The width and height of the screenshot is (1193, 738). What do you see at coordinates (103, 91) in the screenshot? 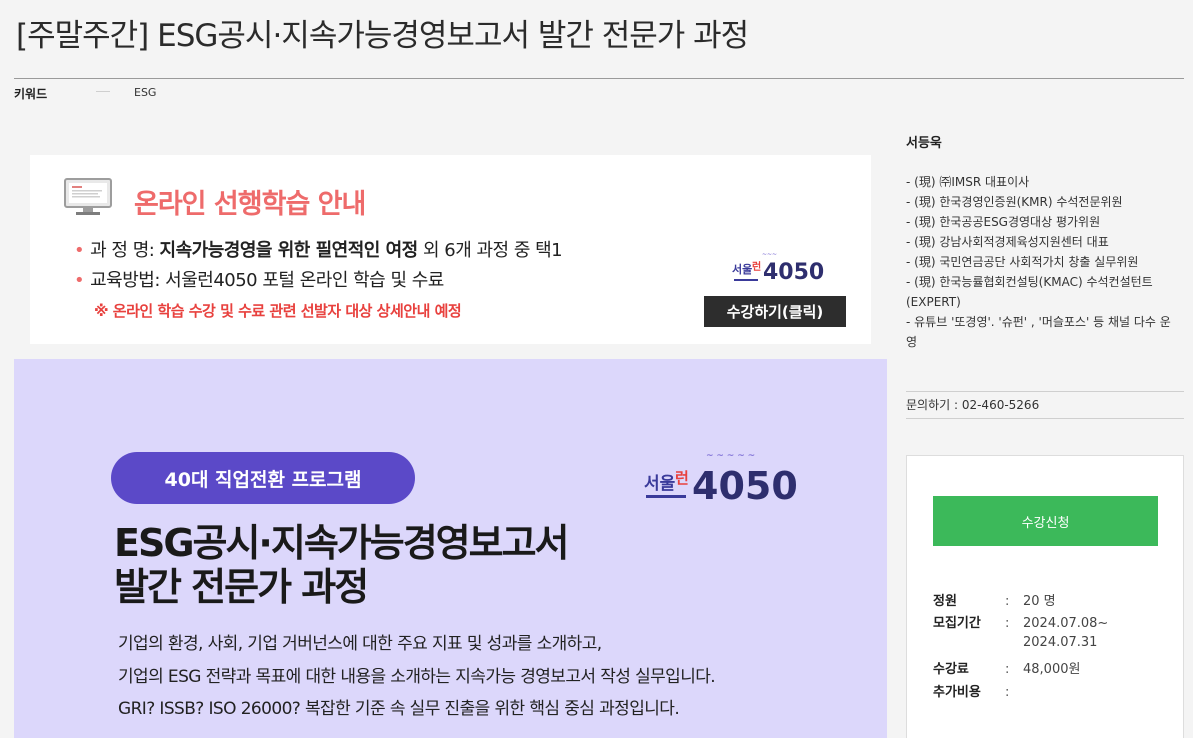
I see `keyword-separator` at bounding box center [103, 91].